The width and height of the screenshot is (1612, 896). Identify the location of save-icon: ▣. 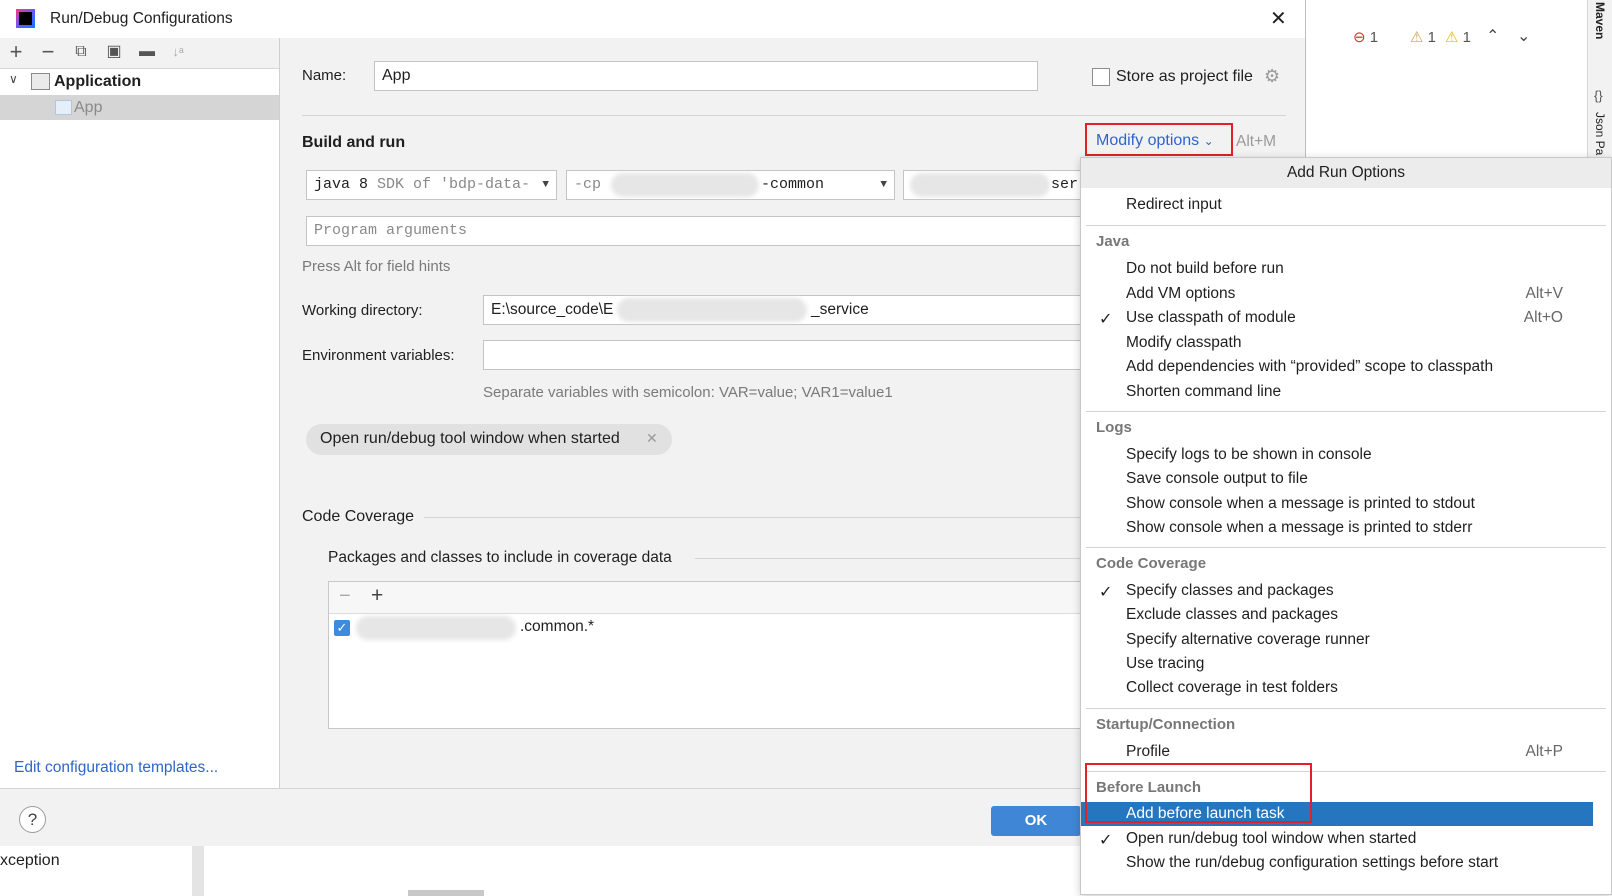
(114, 52).